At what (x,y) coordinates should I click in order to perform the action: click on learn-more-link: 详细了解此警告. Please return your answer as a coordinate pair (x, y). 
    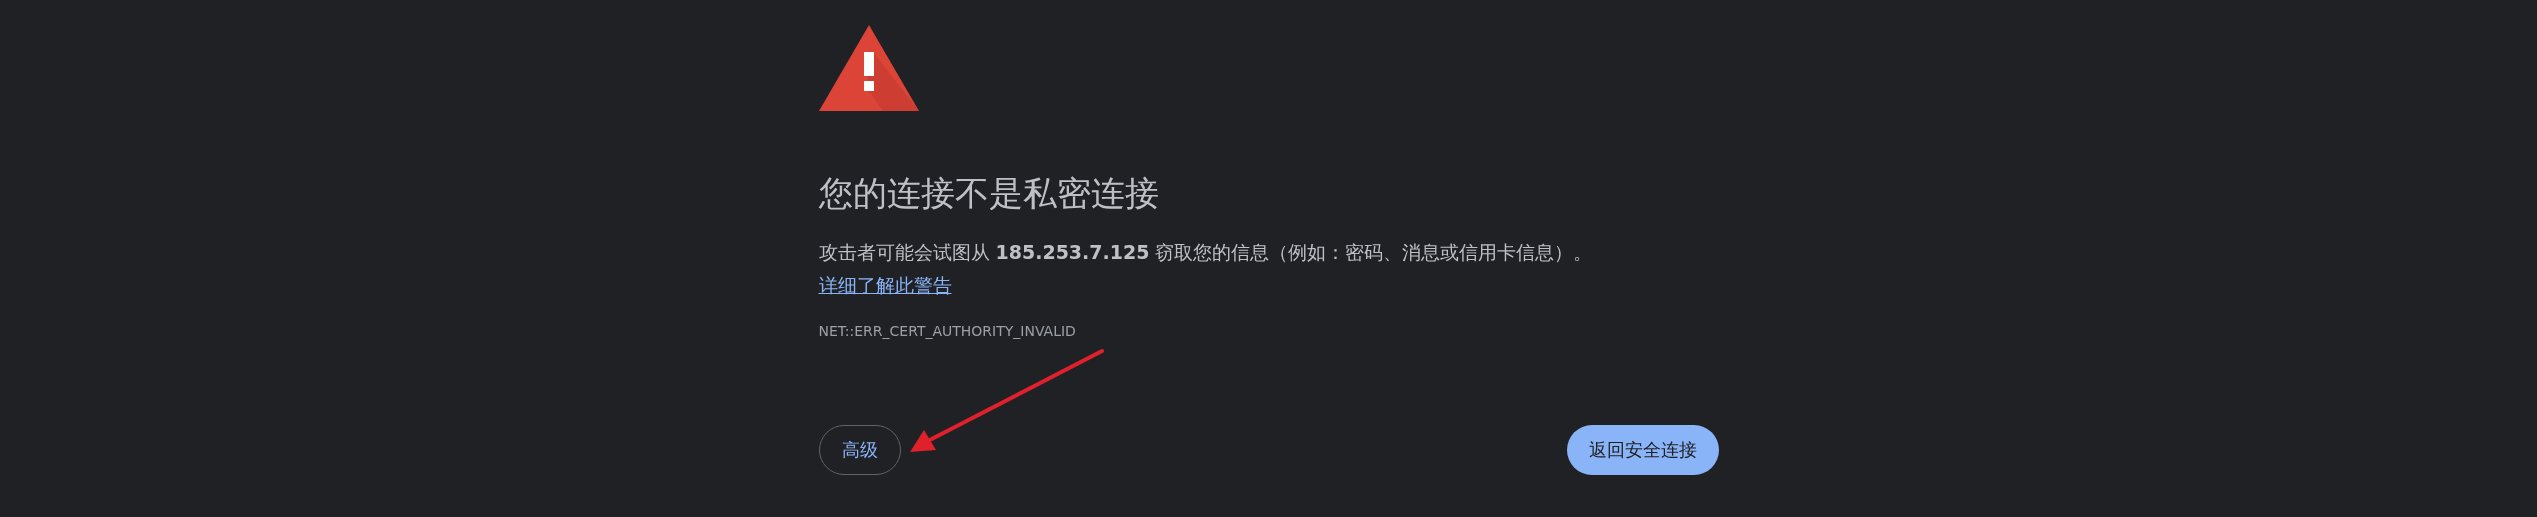
    Looking at the image, I should click on (885, 285).